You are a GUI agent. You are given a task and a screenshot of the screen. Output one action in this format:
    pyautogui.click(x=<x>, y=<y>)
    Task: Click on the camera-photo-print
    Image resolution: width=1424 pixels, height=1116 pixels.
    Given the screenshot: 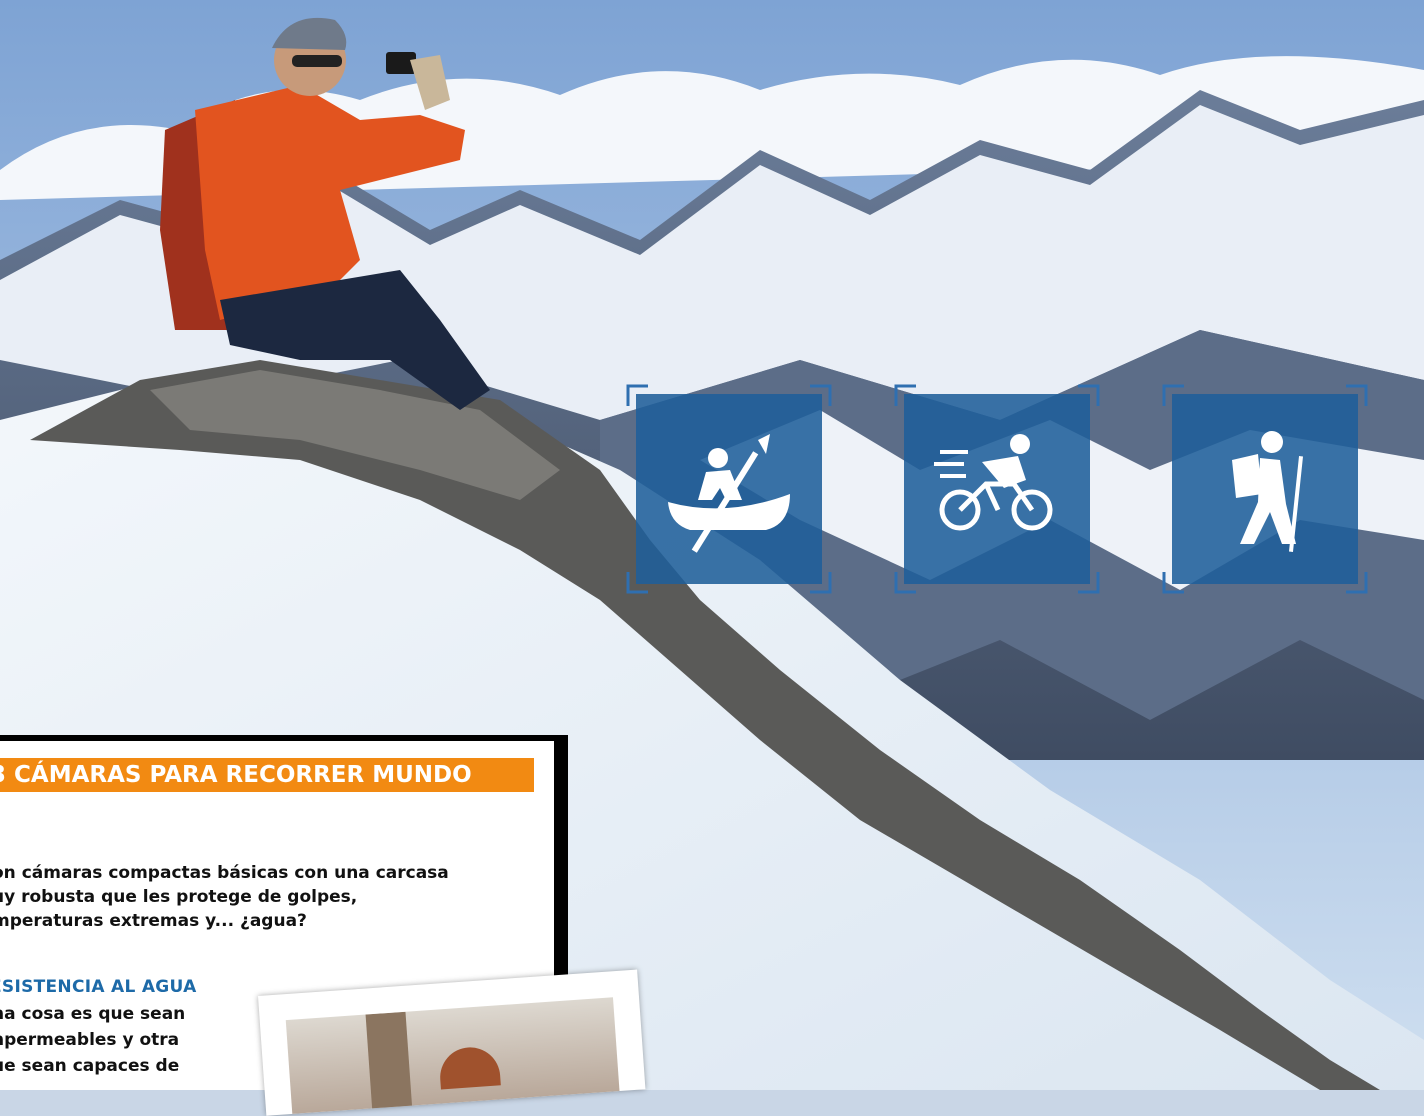 What is the action you would take?
    pyautogui.click(x=452, y=1042)
    